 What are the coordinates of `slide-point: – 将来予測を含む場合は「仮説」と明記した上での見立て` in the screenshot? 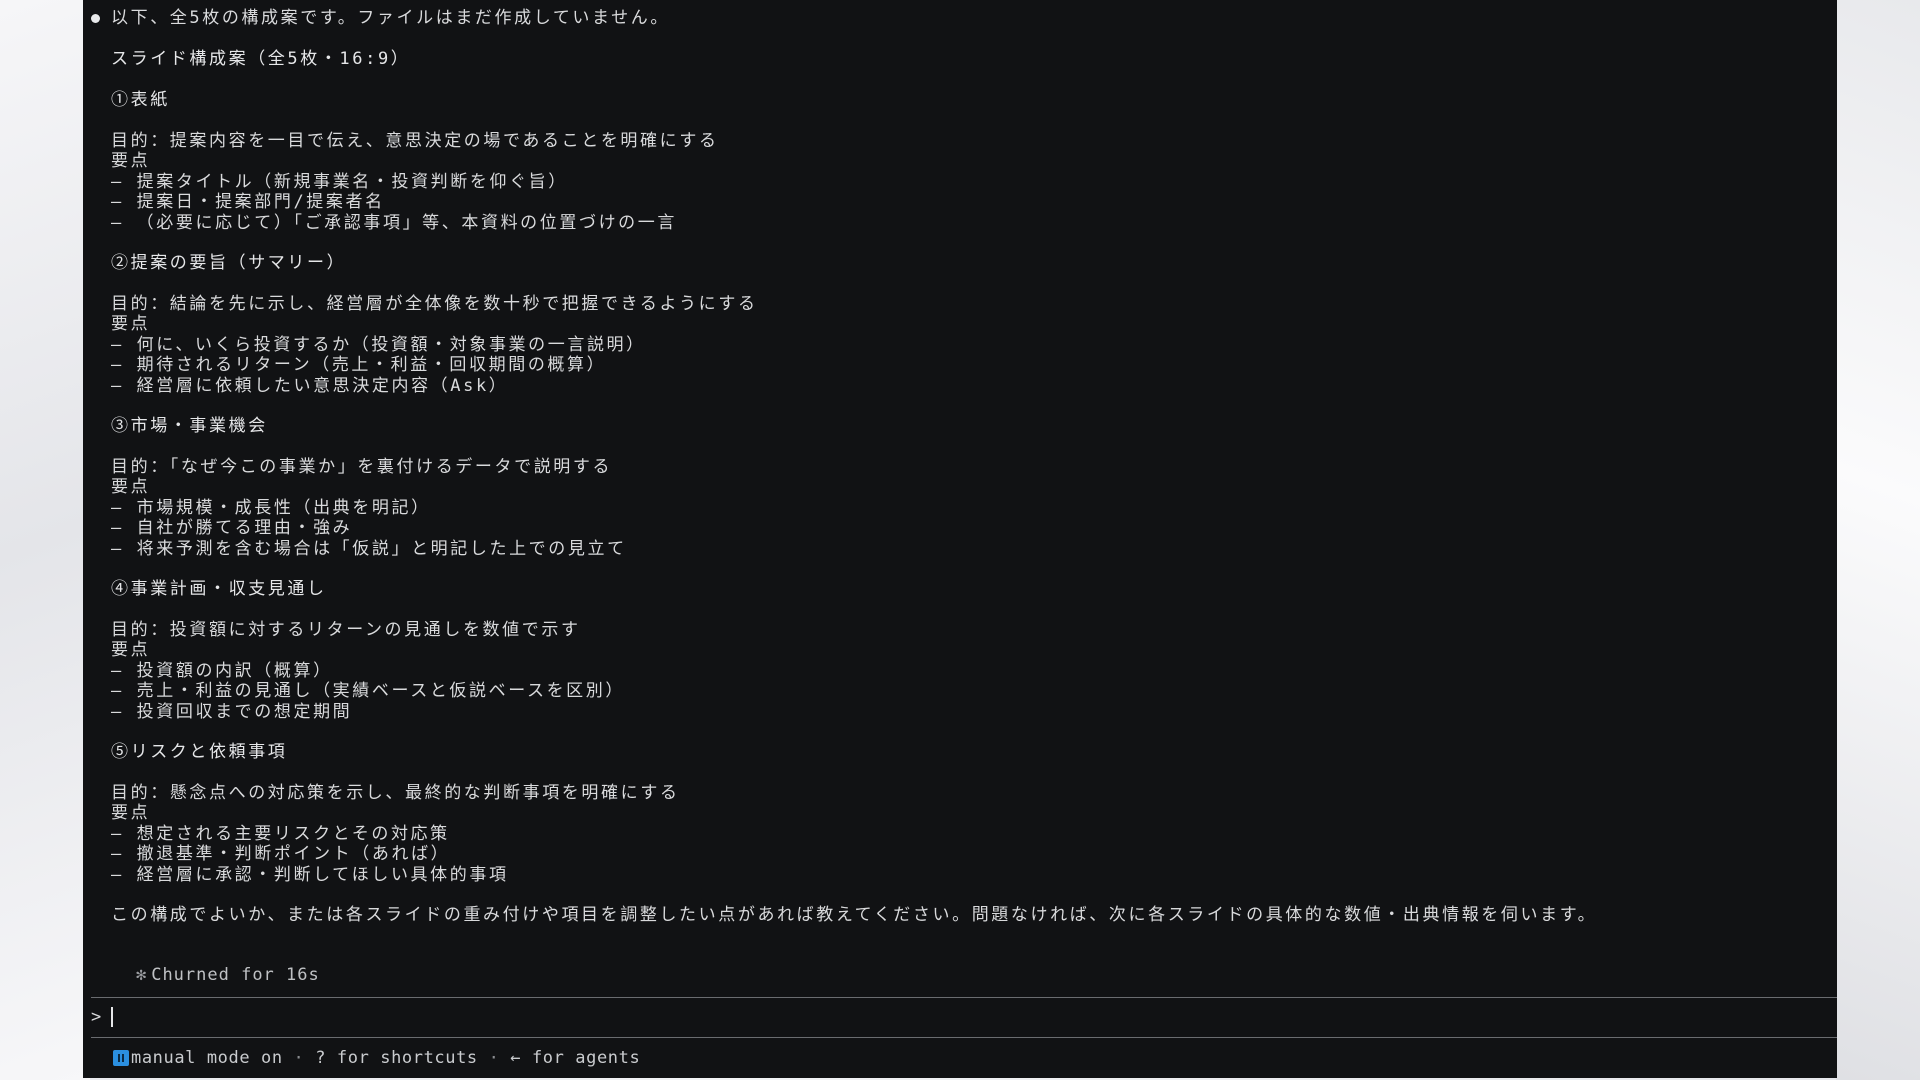 It's located at (369, 549).